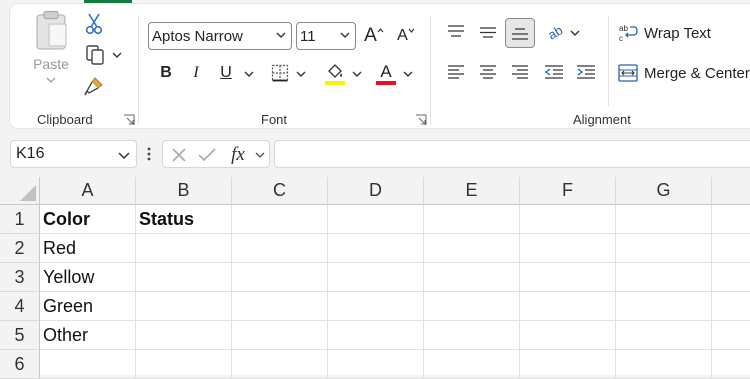 Image resolution: width=750 pixels, height=379 pixels. I want to click on font-name-dropdown: Aptos Narrow, so click(220, 36).